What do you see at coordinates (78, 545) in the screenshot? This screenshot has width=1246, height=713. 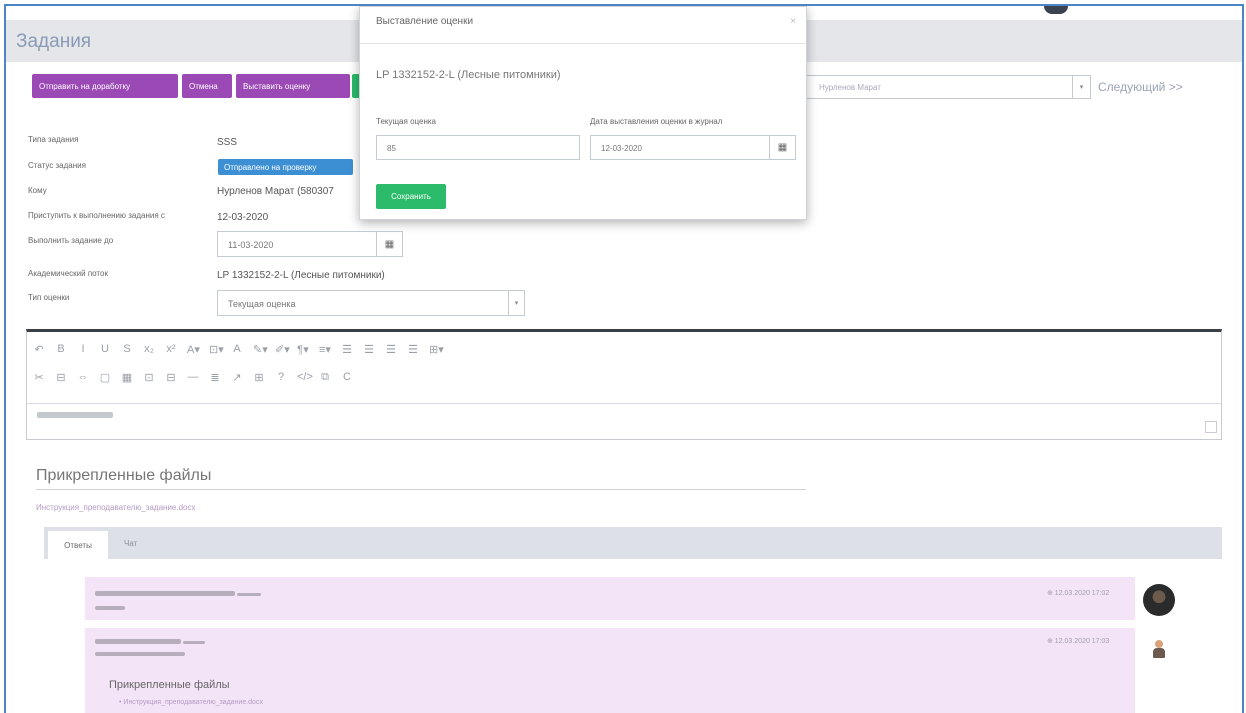 I see `tab-answers: Ответы` at bounding box center [78, 545].